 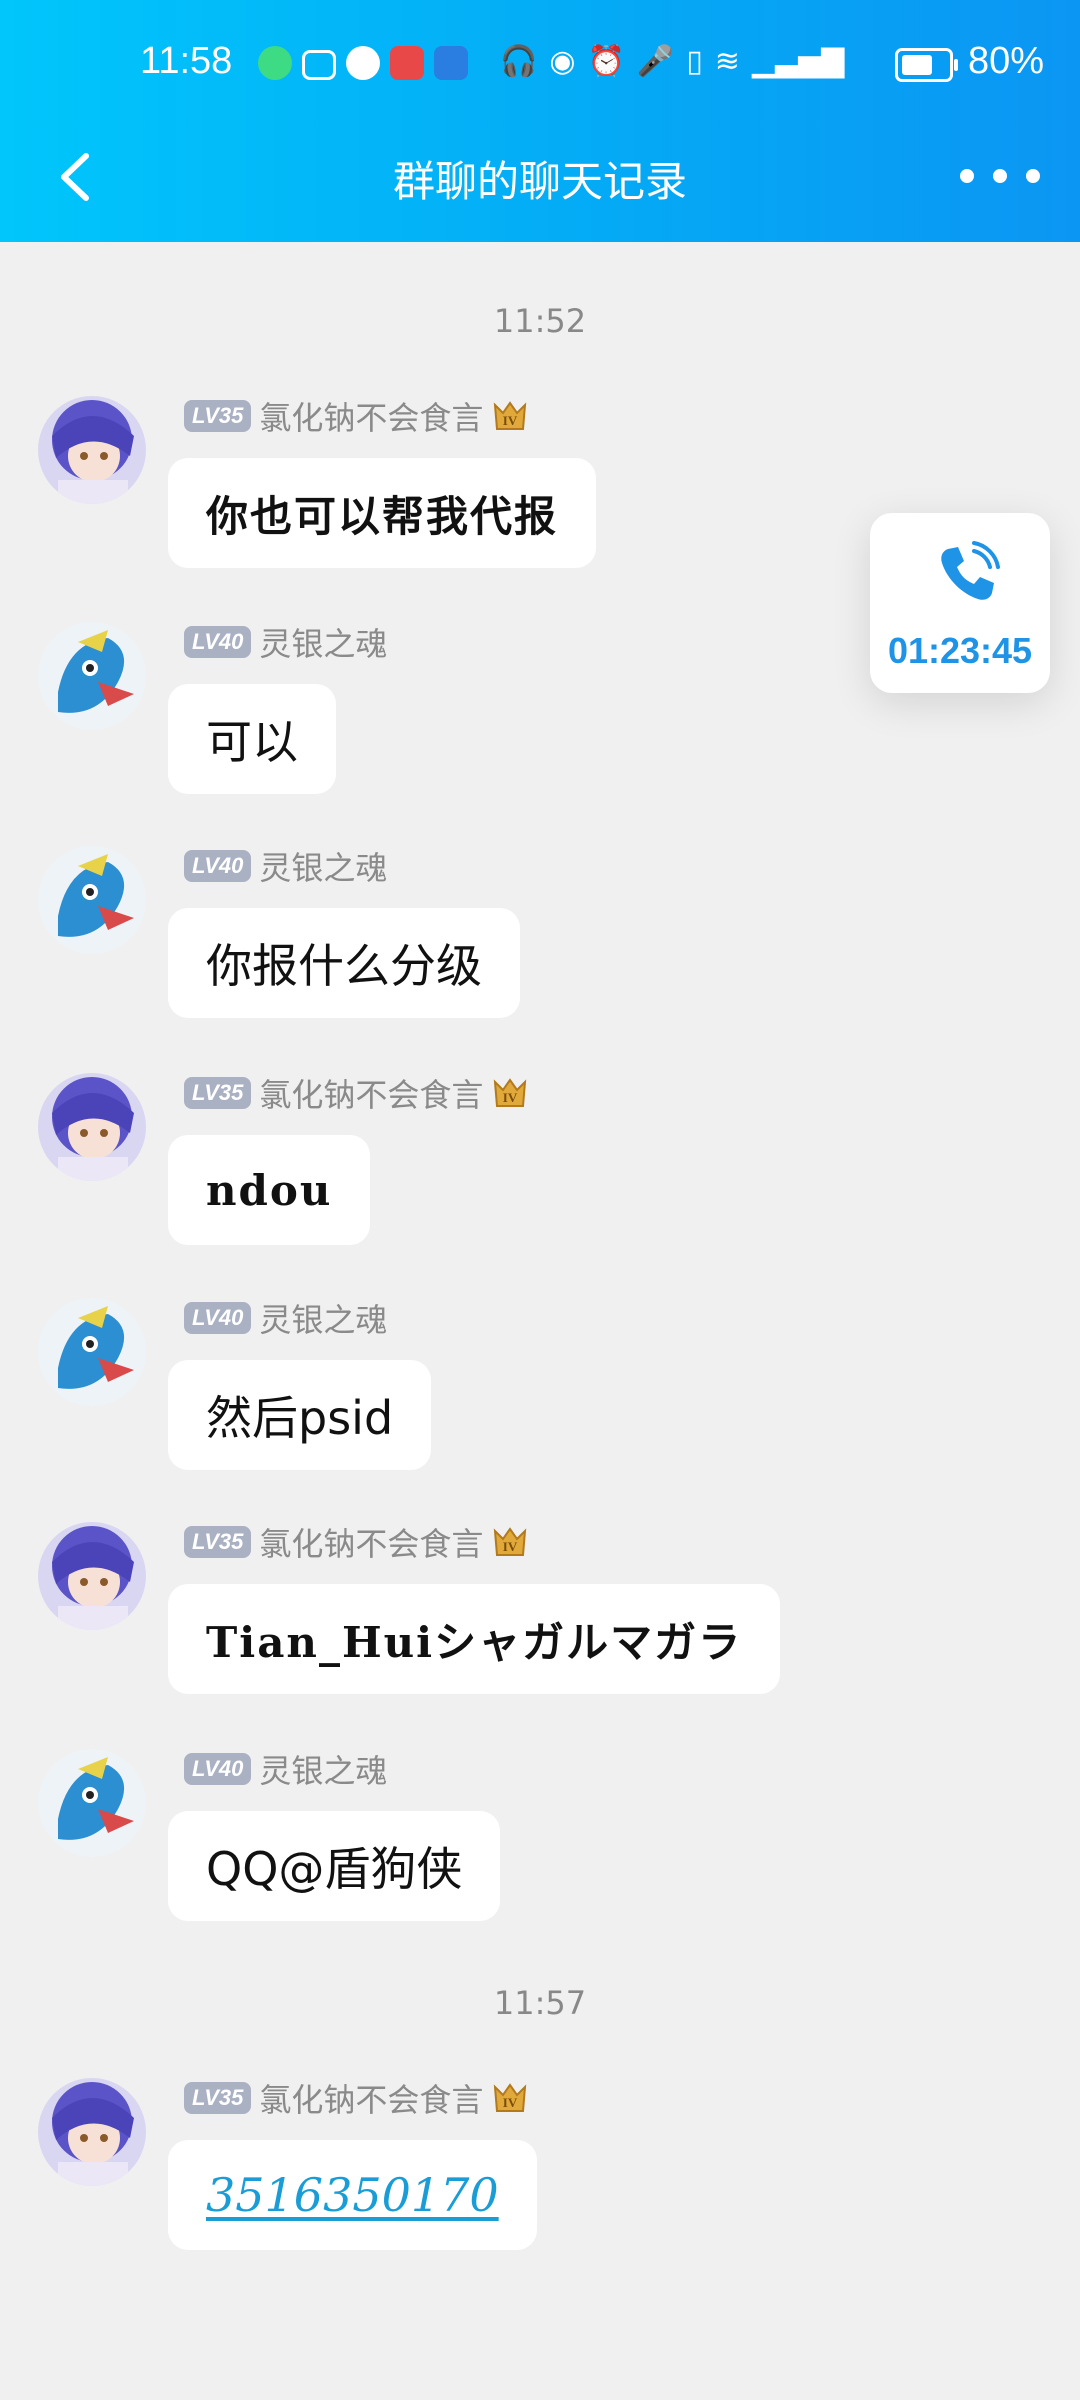 I want to click on message-link: 3516350170, so click(x=352, y=2195).